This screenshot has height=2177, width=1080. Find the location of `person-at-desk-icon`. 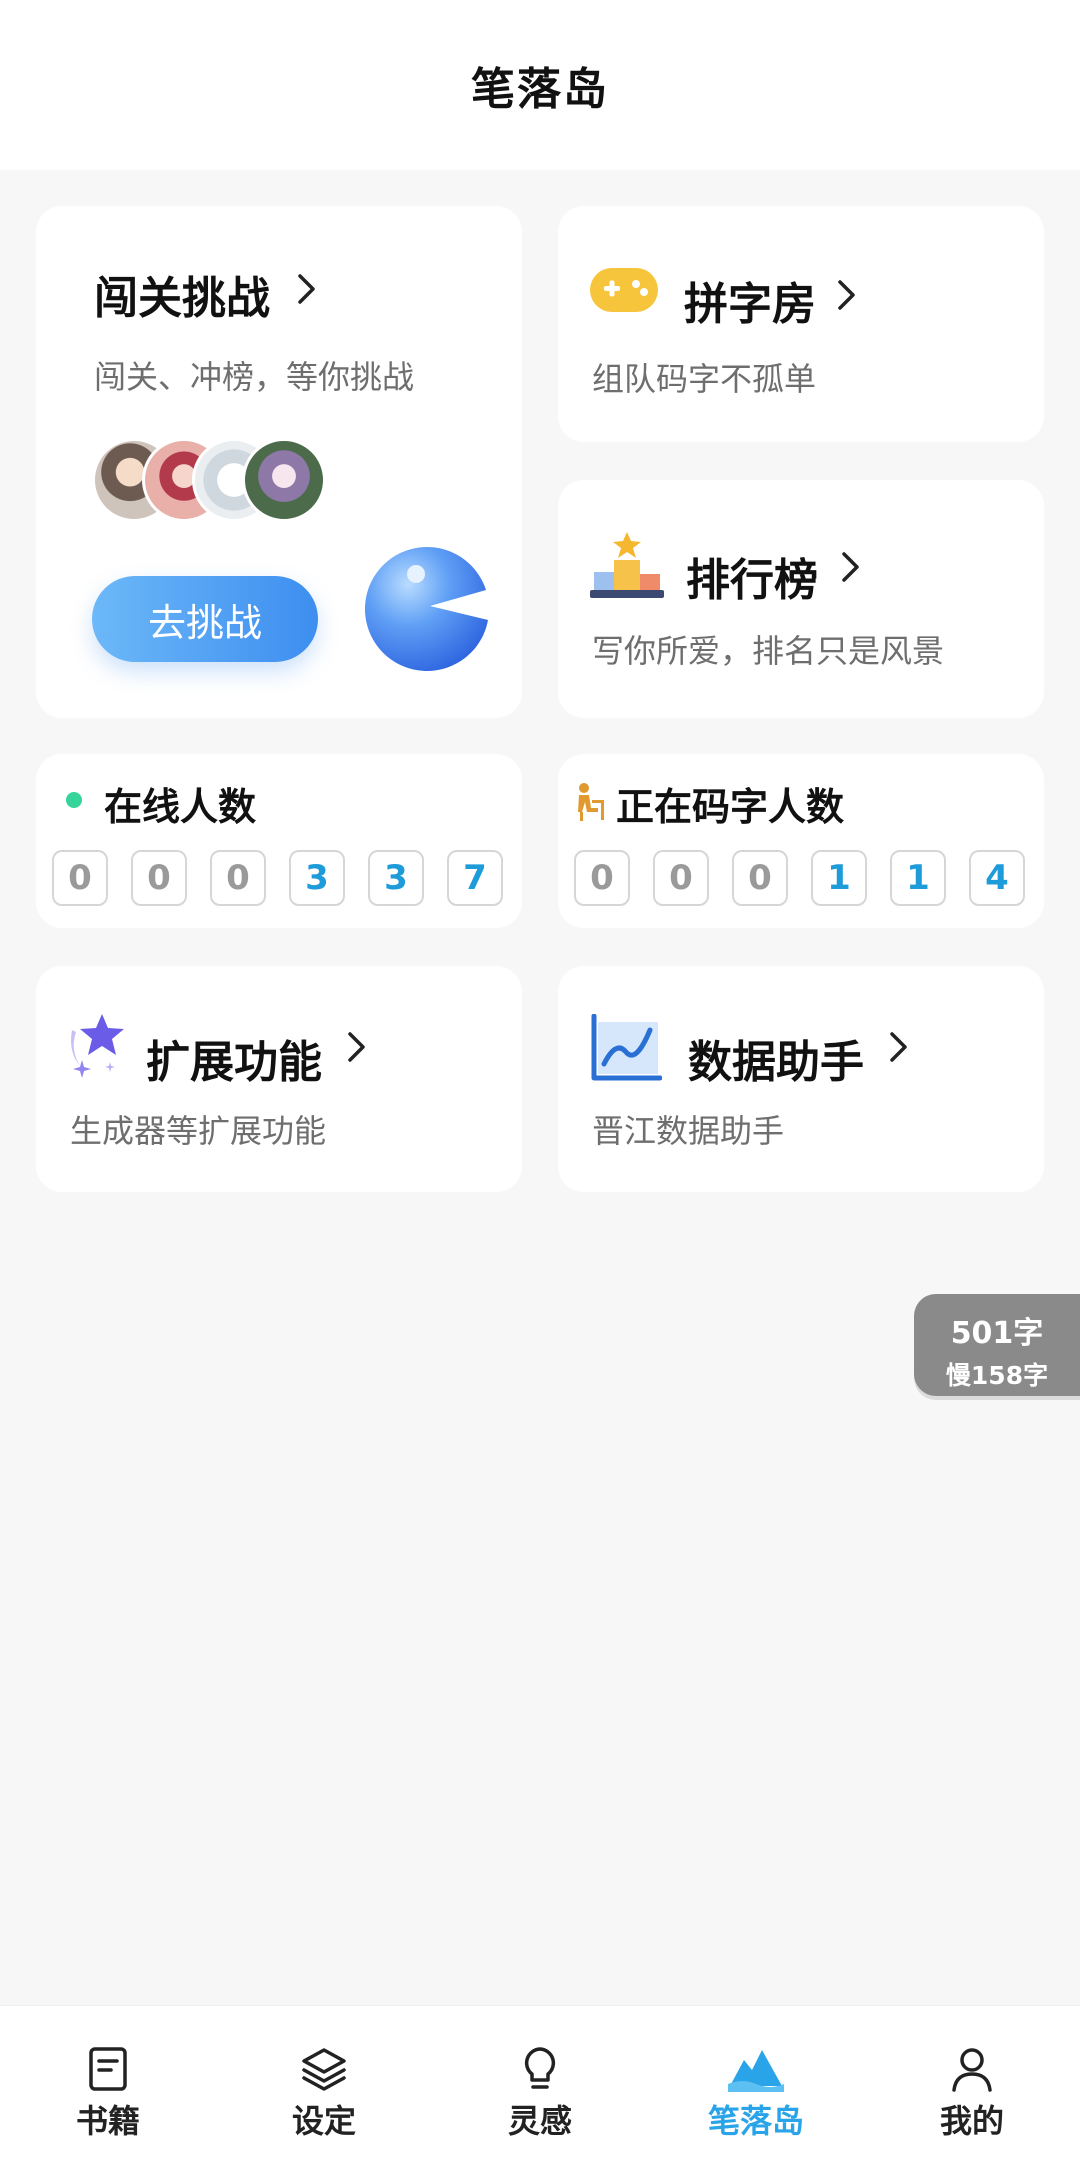

person-at-desk-icon is located at coordinates (591, 802).